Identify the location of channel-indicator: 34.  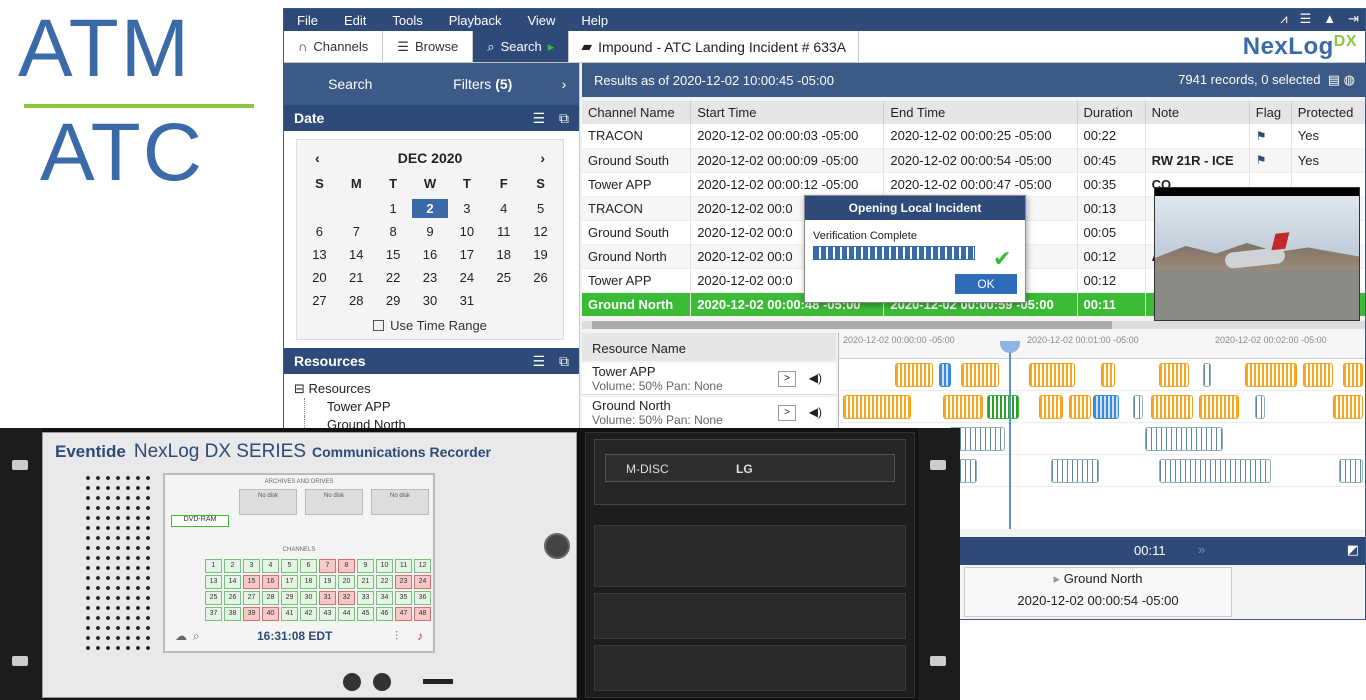
(384, 598).